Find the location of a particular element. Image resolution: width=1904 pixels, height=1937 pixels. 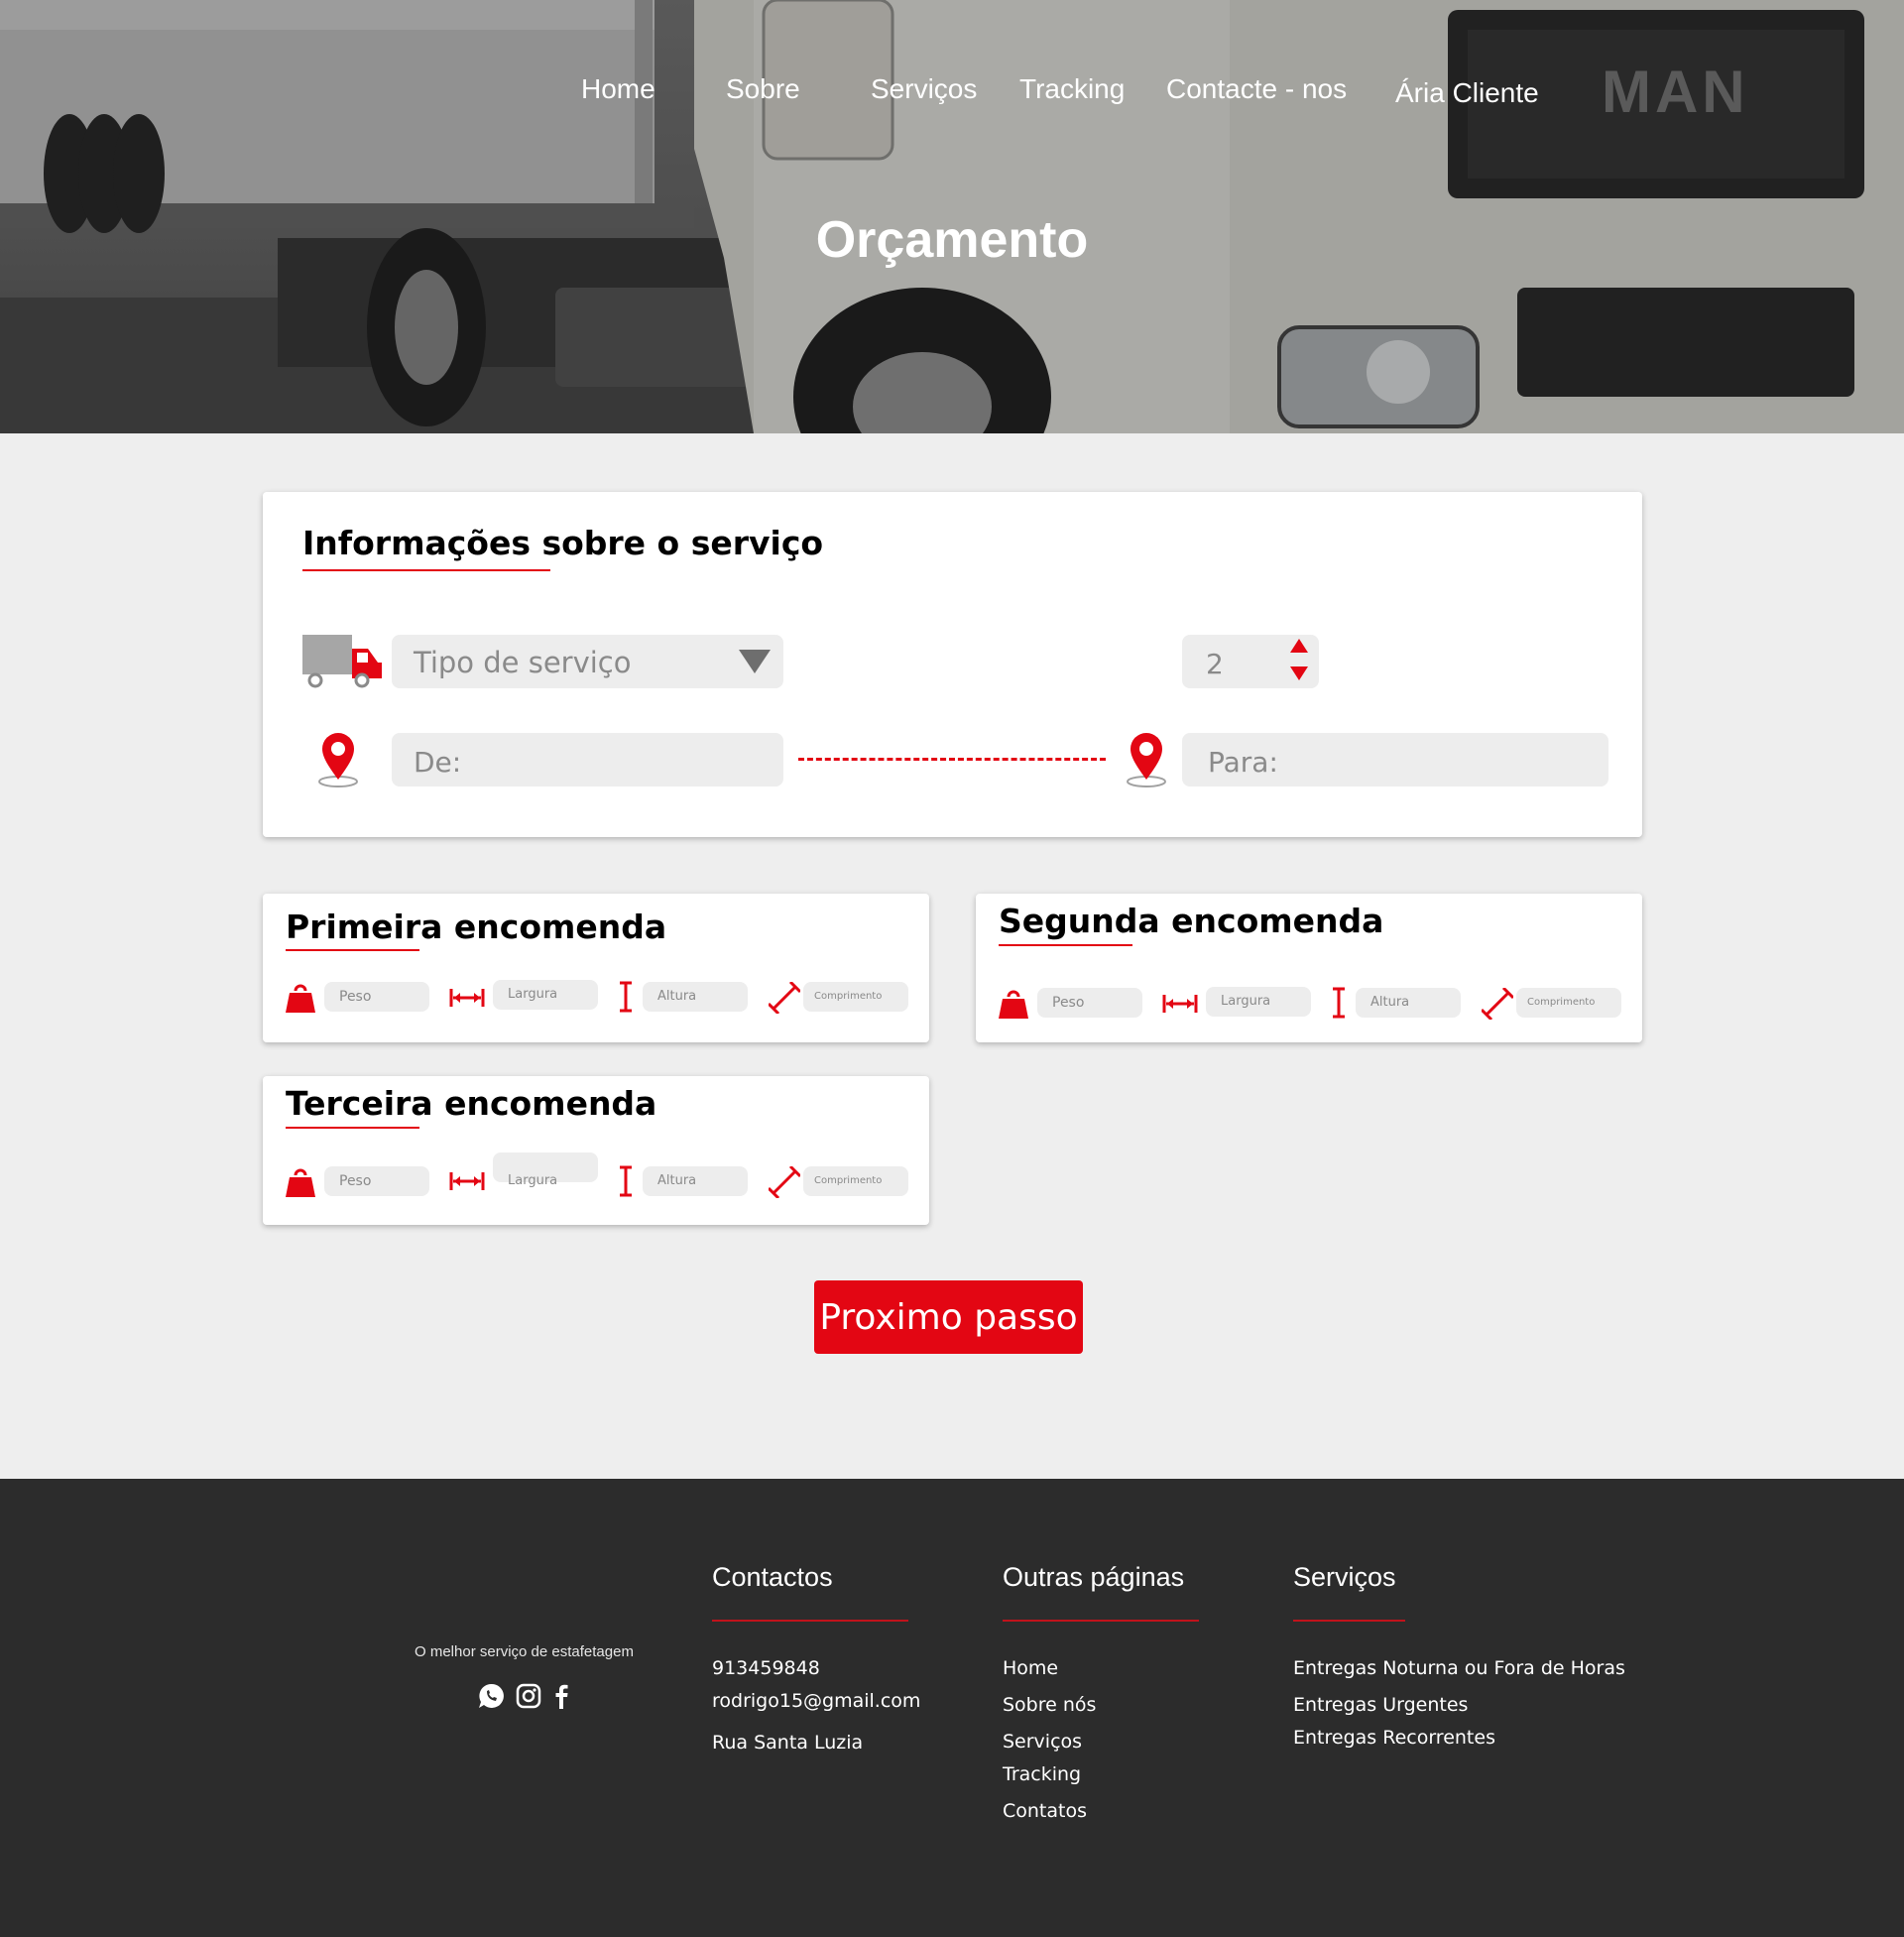

footer-email: rodrigo15@gmail.com is located at coordinates (816, 1701).